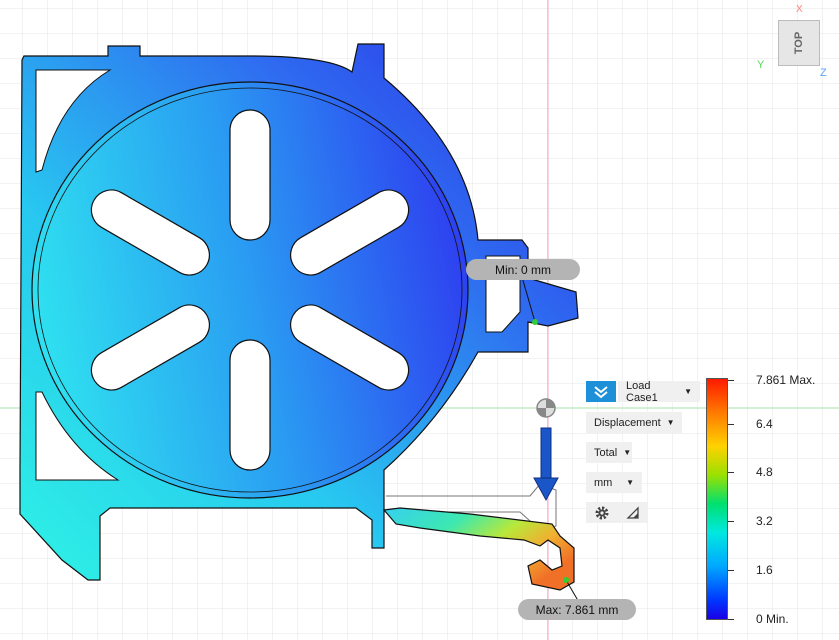 The image size is (839, 640). I want to click on load-case-dropdown: Load Case1 ▼, so click(659, 391).